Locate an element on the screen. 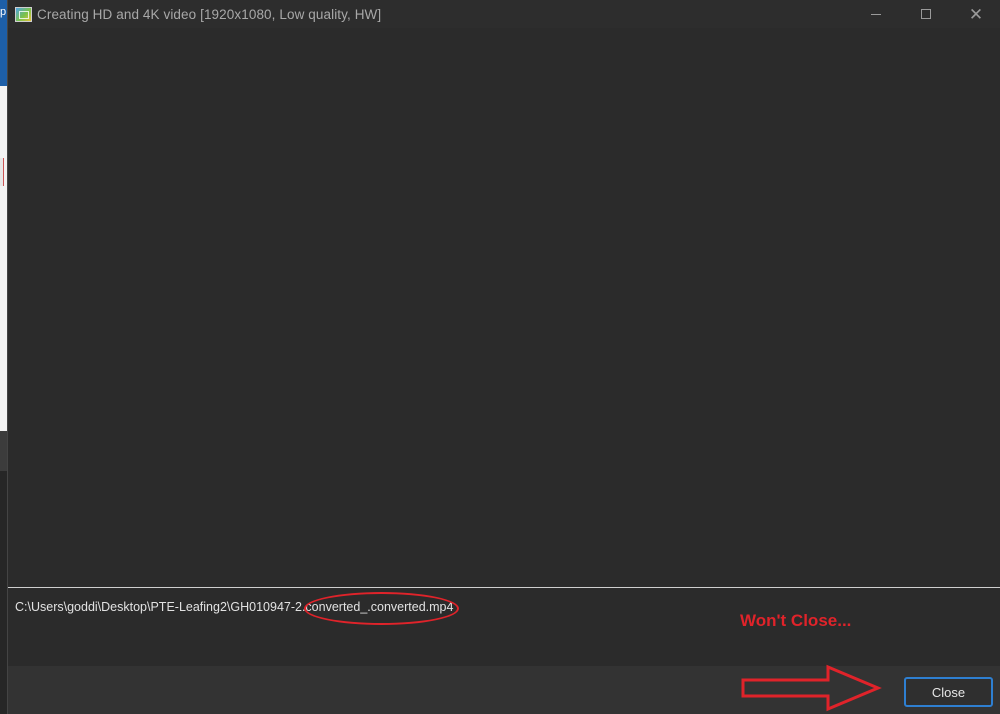 The height and width of the screenshot is (714, 1000). background-window-panel is located at coordinates (3, 451).